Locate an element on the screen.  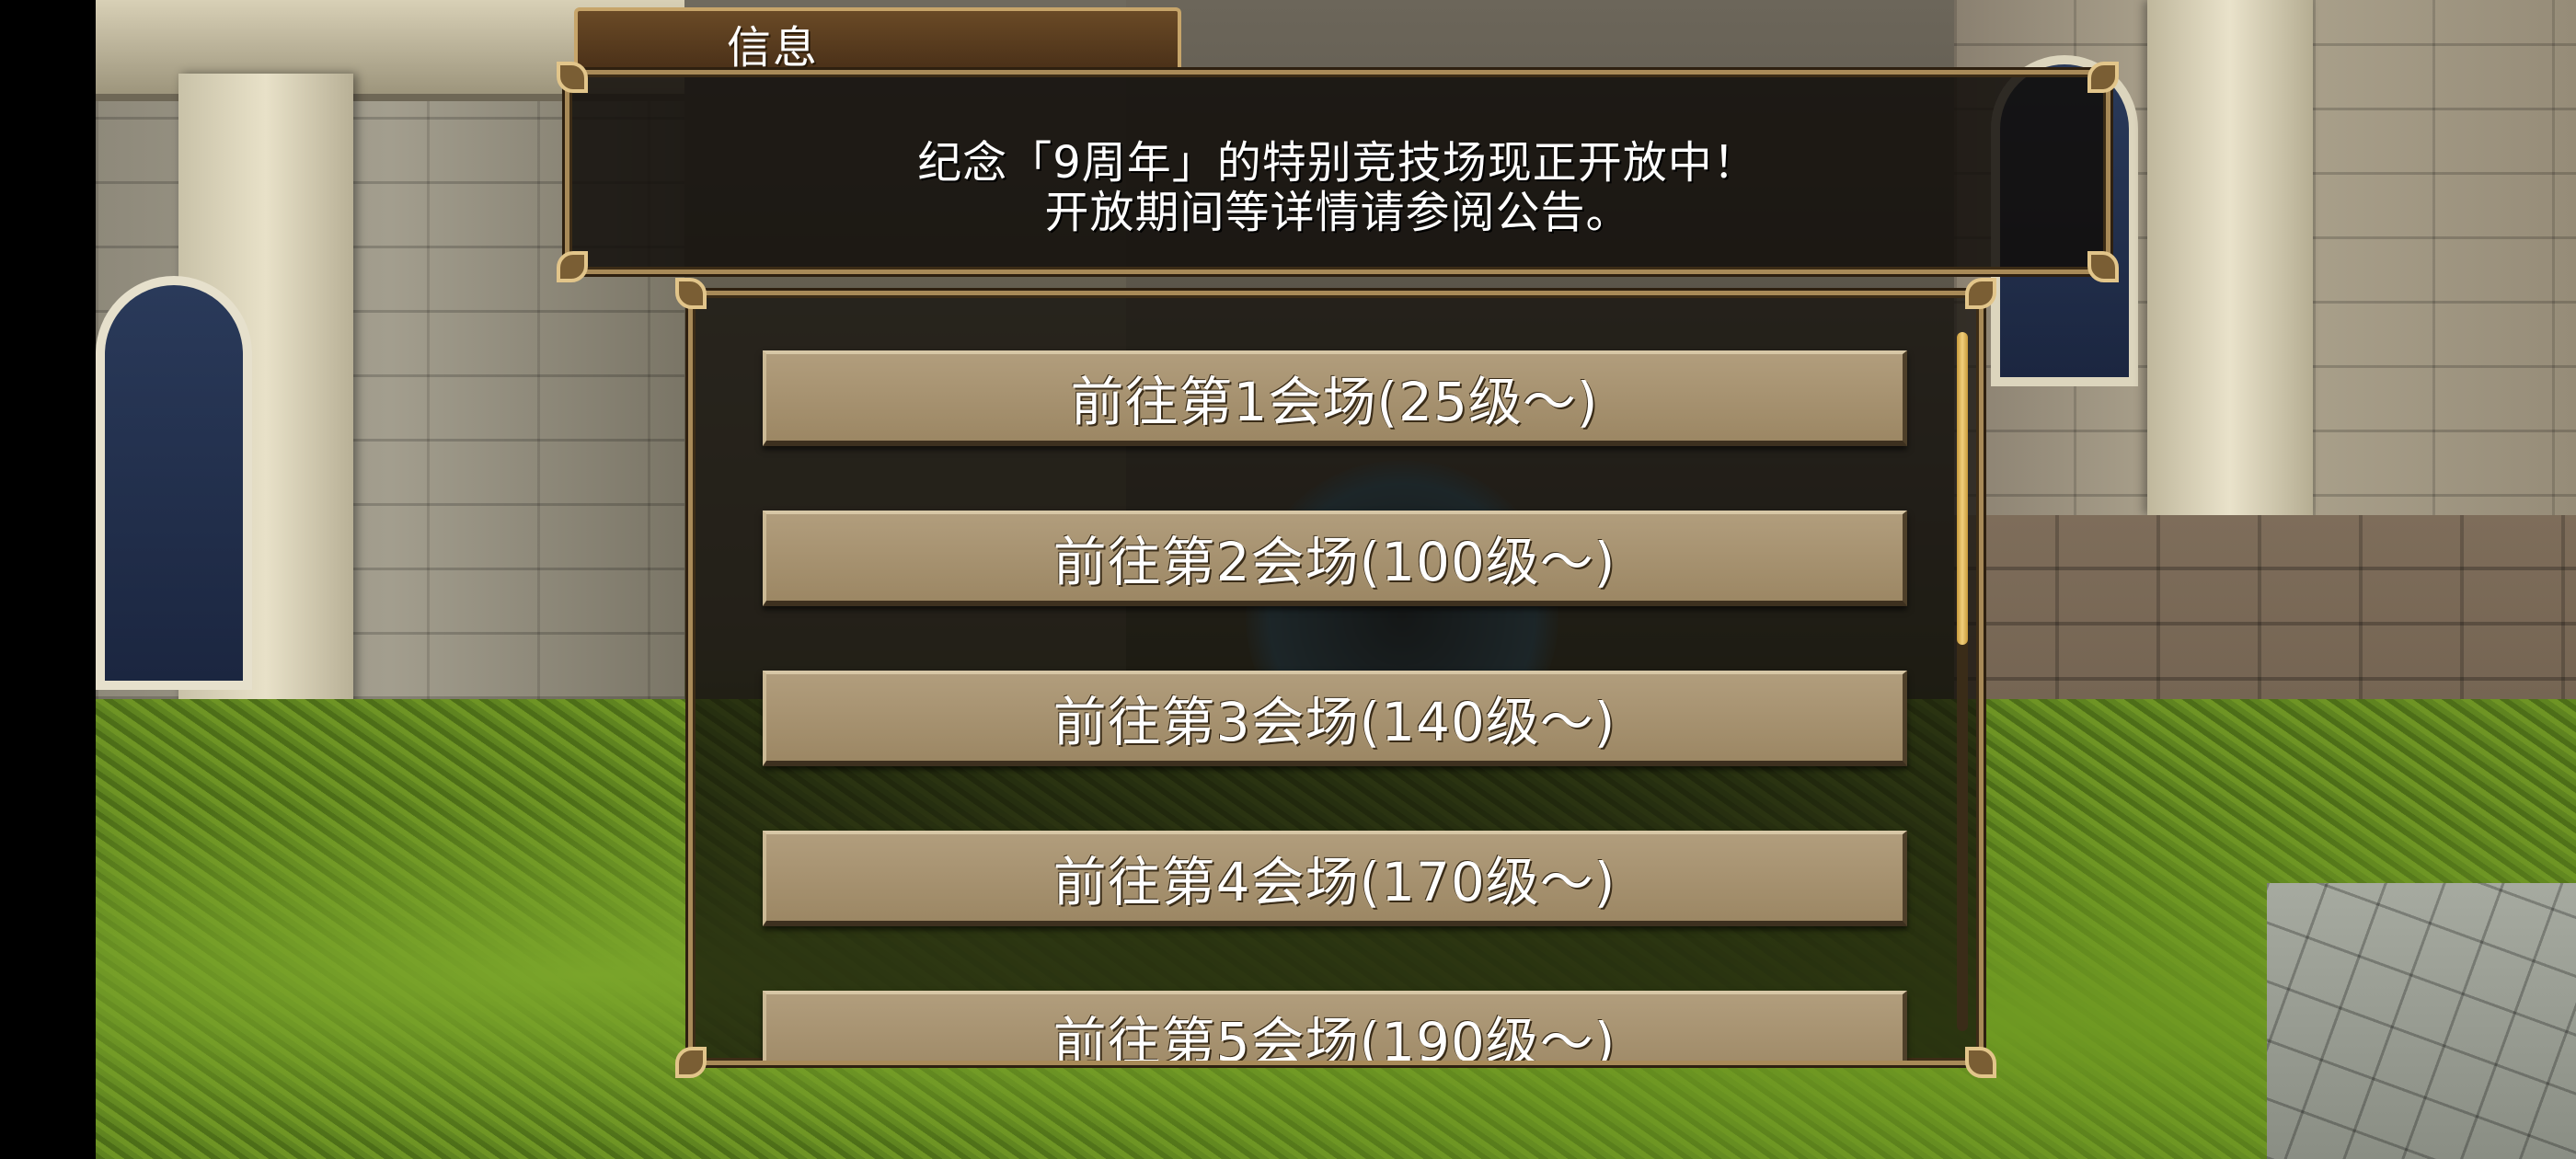
venue-1-label: 前往第1会场(25级～) is located at coordinates (1334, 402).